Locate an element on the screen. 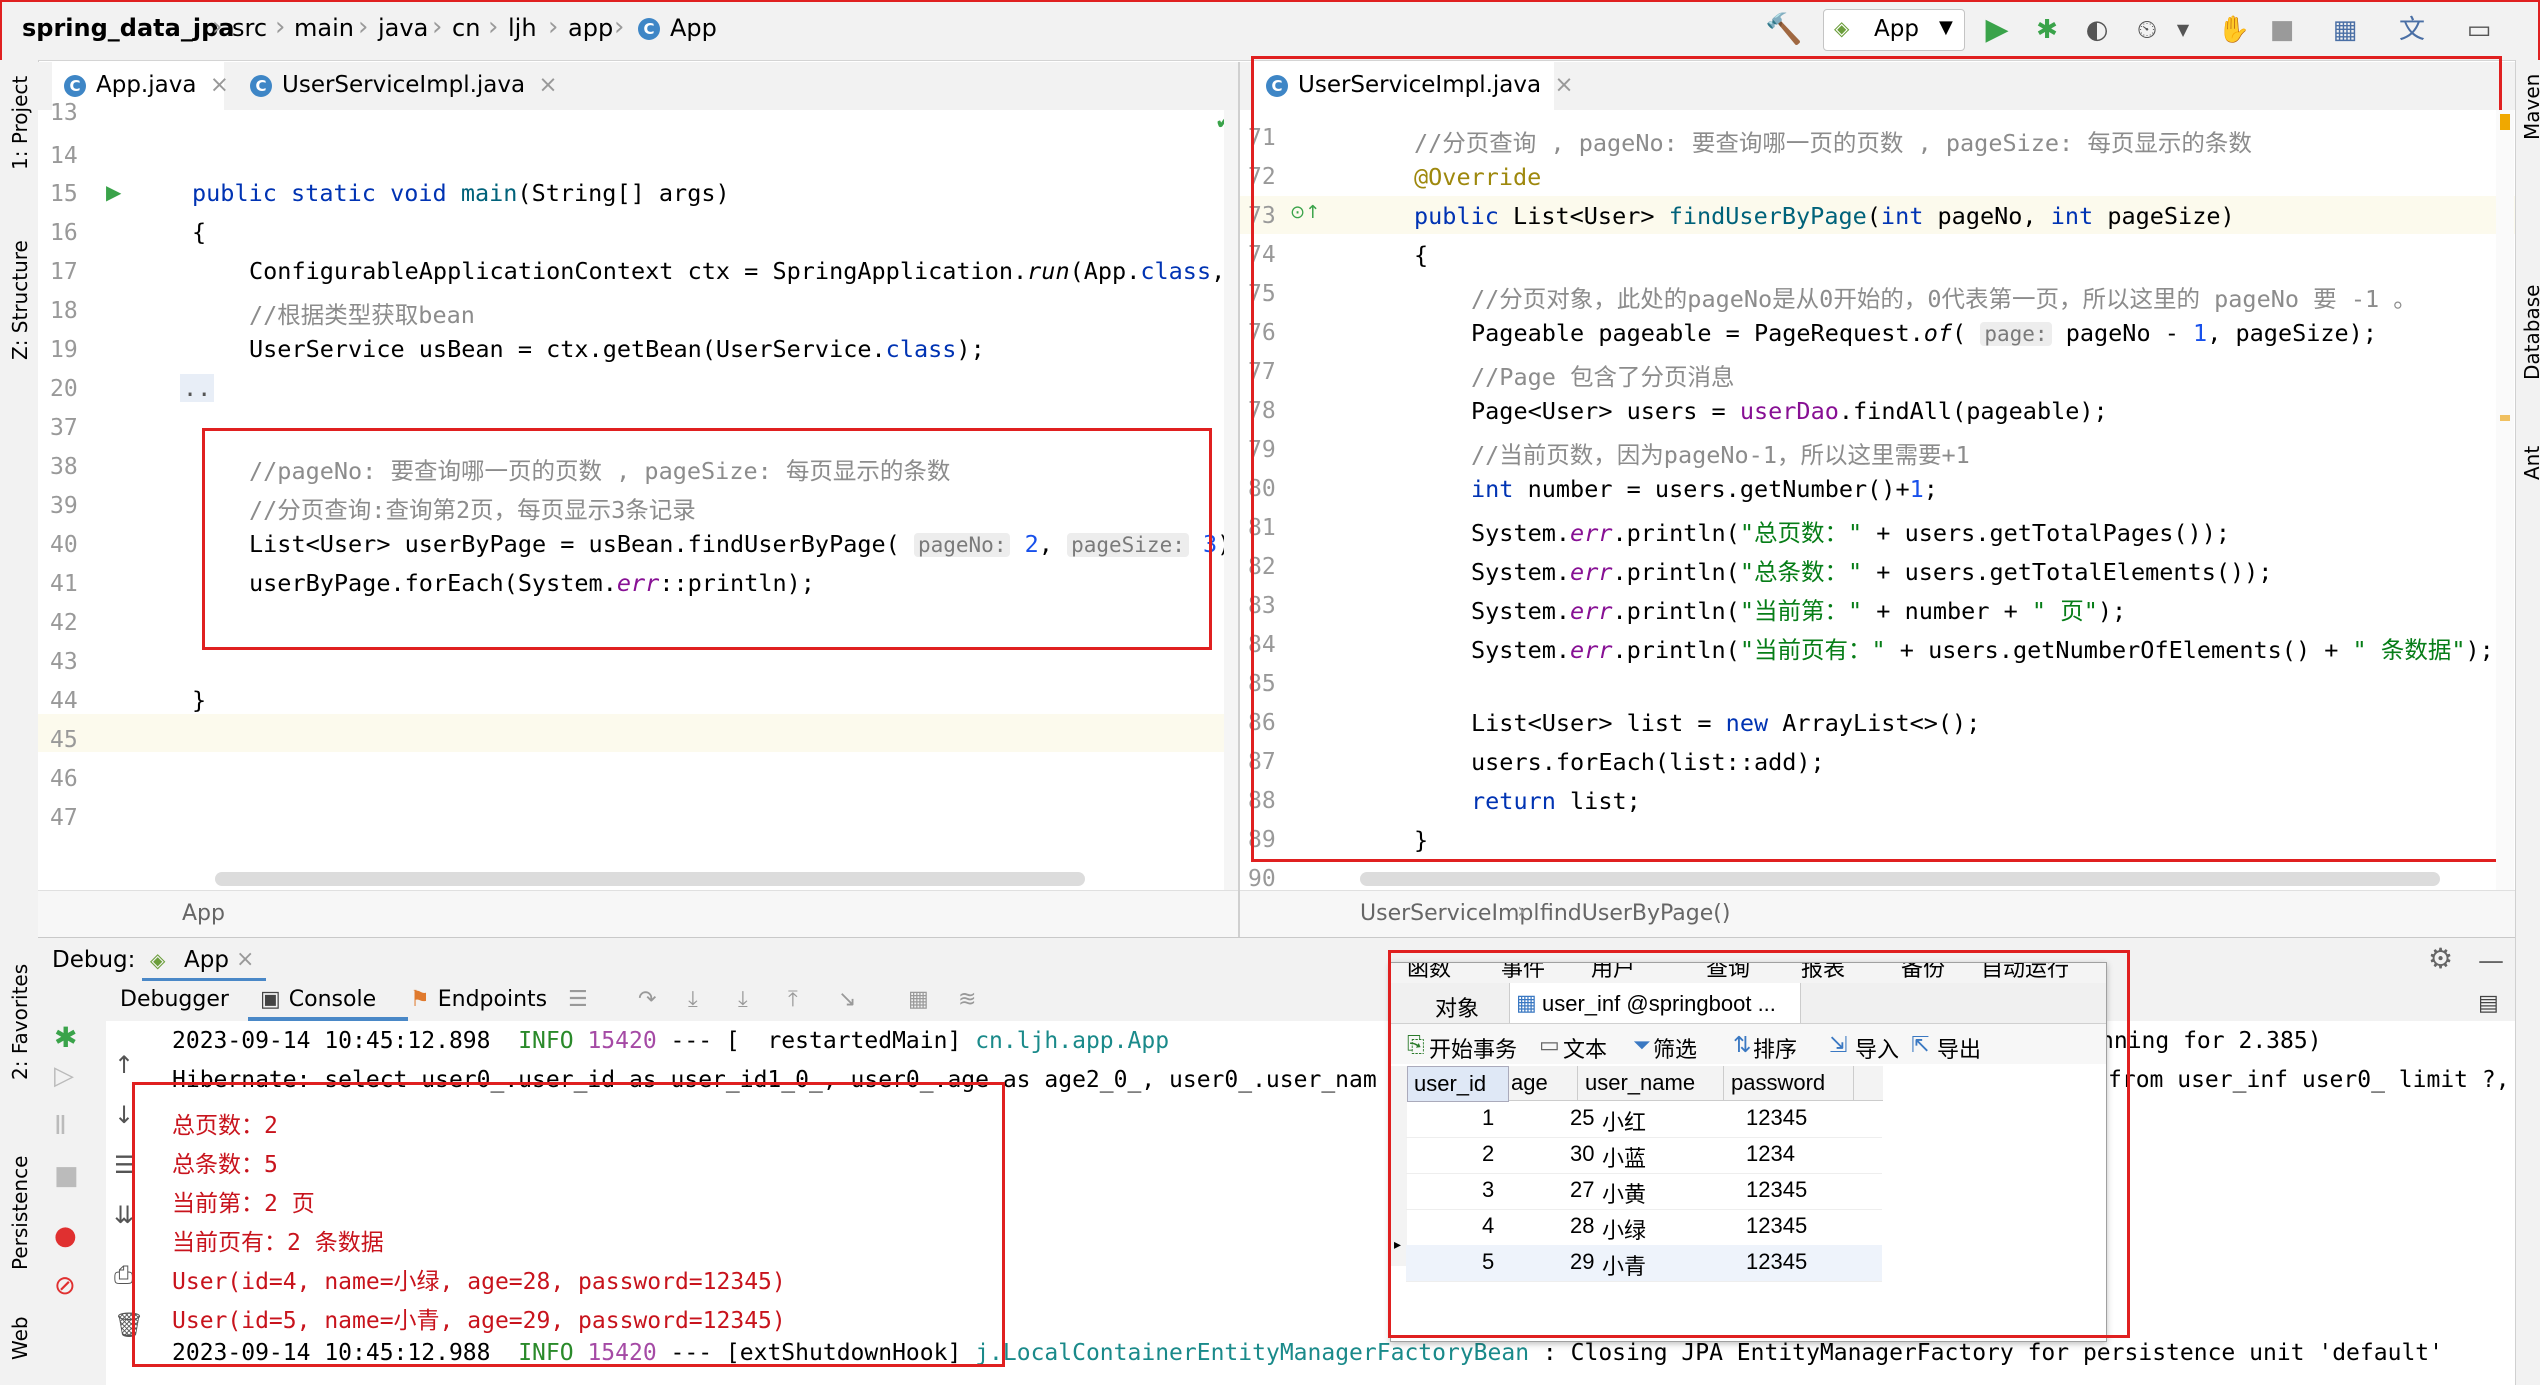 The height and width of the screenshot is (1385, 2540). favorites-tool-tab: 2: Favorites is located at coordinates (20, 1022).